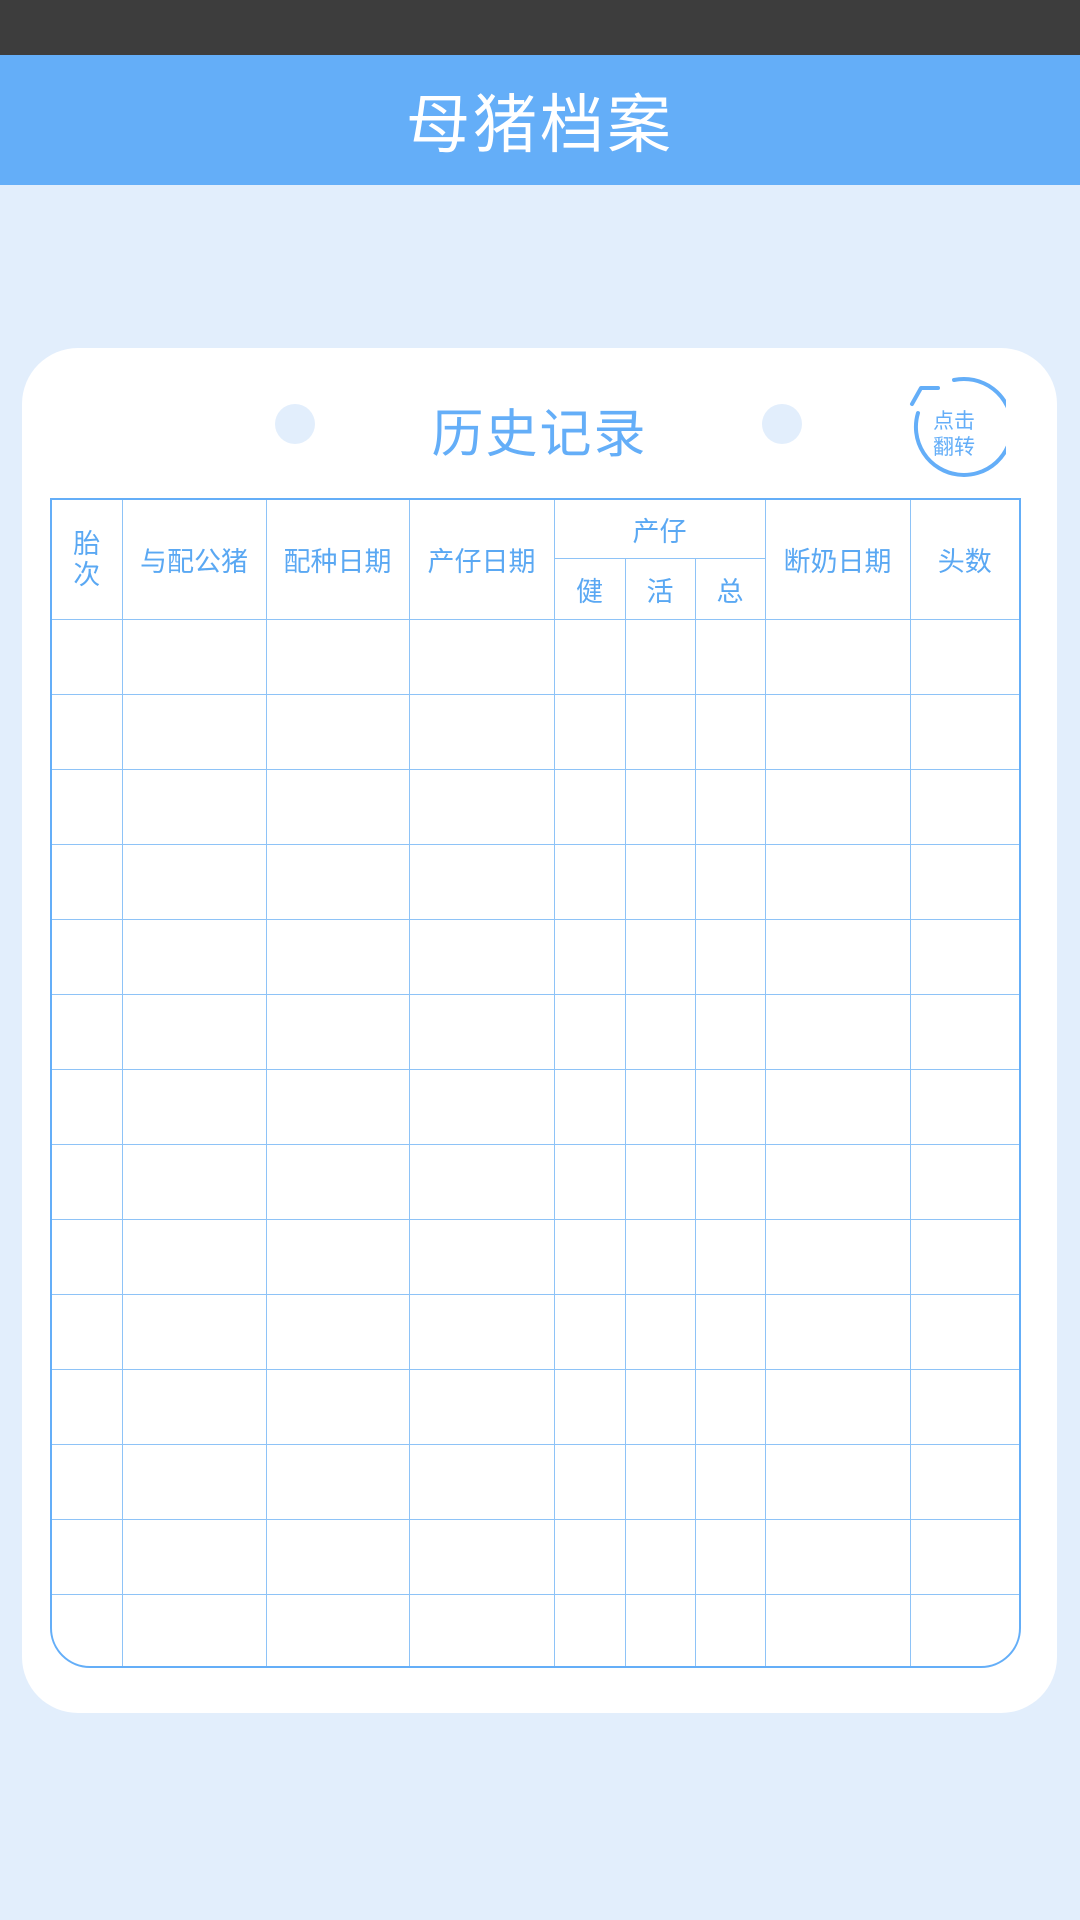  Describe the element at coordinates (954, 428) in the screenshot. I see `flip-button: 点击 翻转` at that location.